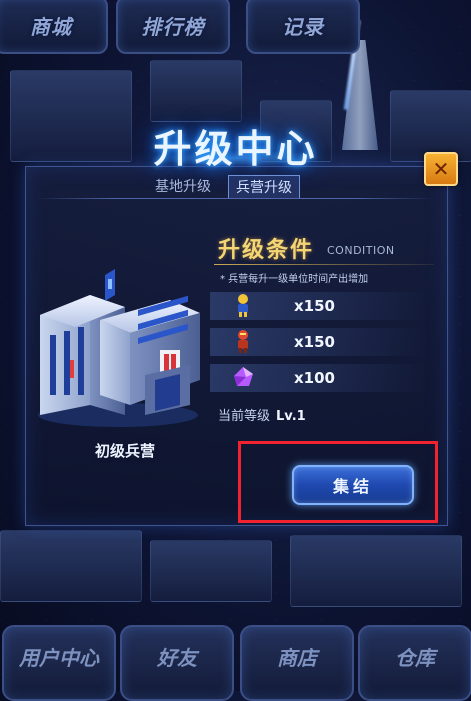 Image resolution: width=471 pixels, height=701 pixels. Describe the element at coordinates (235, 198) in the screenshot. I see `tab-divider` at that location.